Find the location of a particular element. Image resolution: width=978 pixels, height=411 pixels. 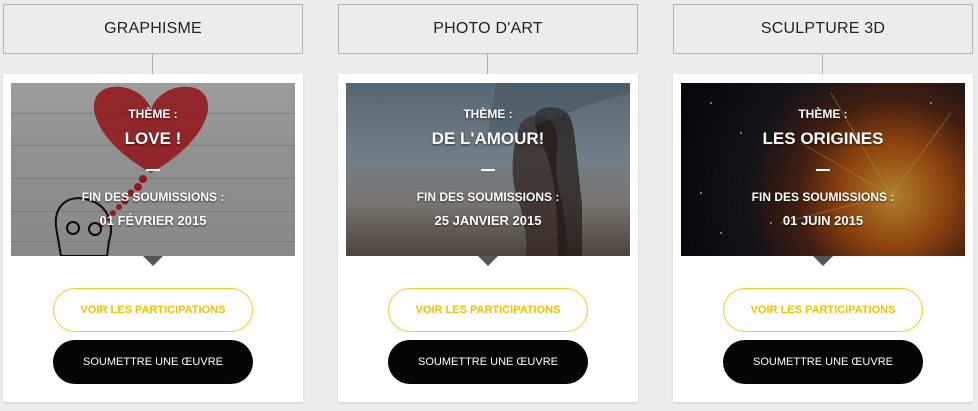

theme-value: LES ORIGINES is located at coordinates (823, 138).